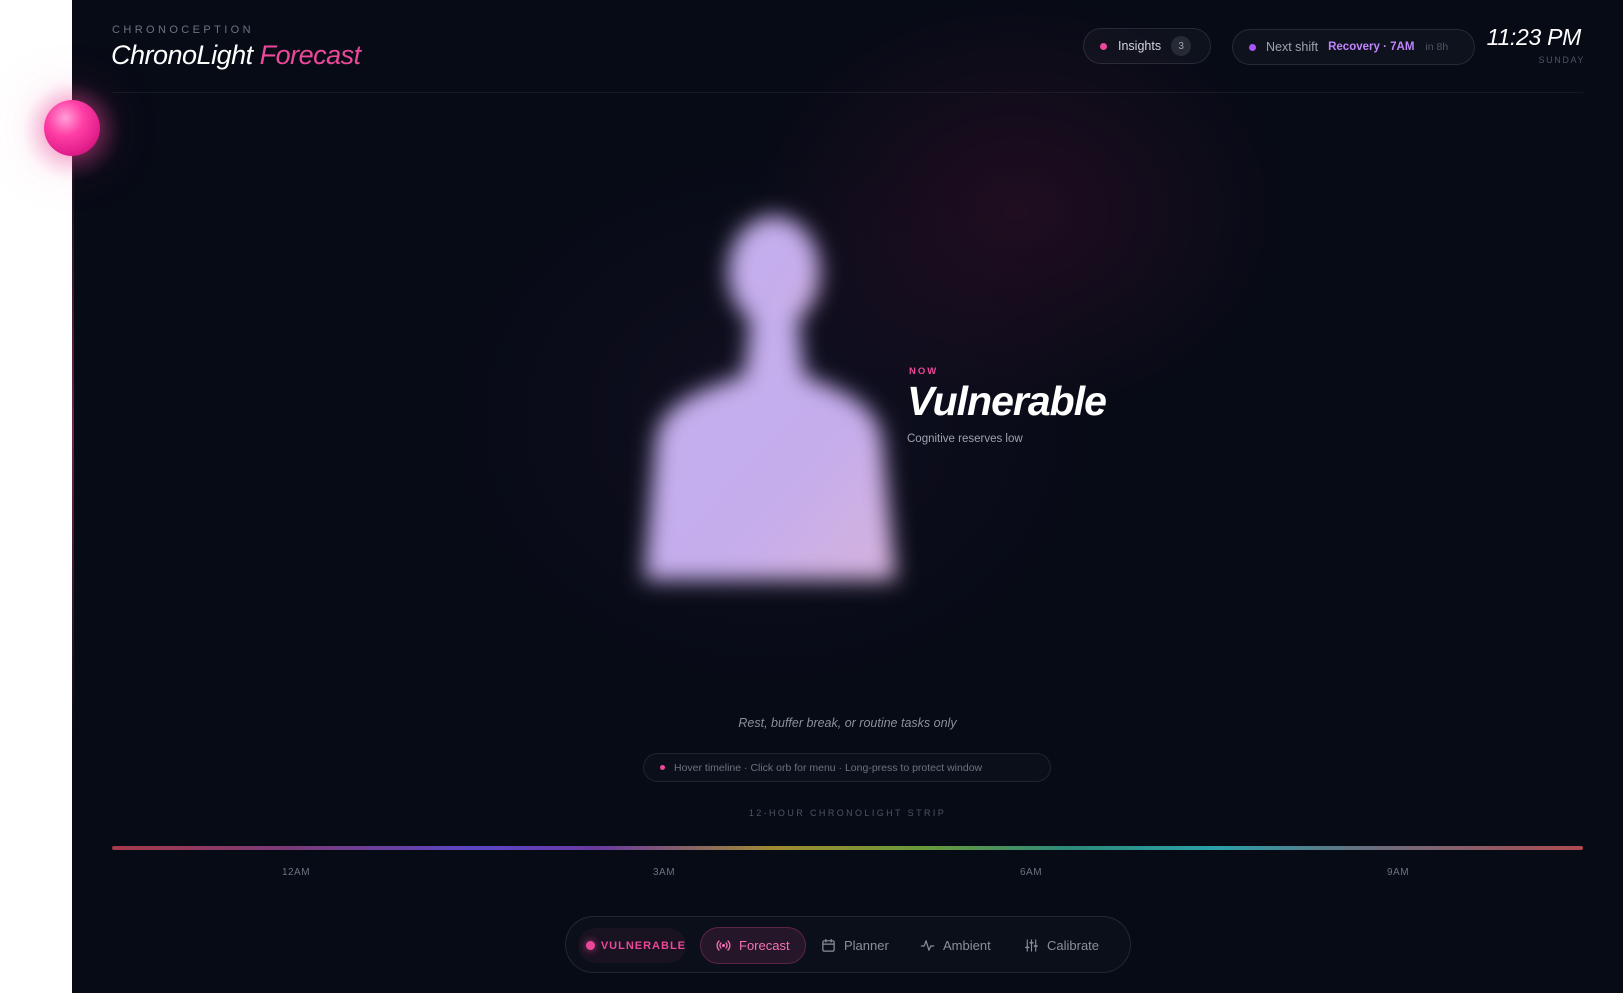 This screenshot has height=993, width=1623. What do you see at coordinates (828, 945) in the screenshot?
I see `calendar-icon` at bounding box center [828, 945].